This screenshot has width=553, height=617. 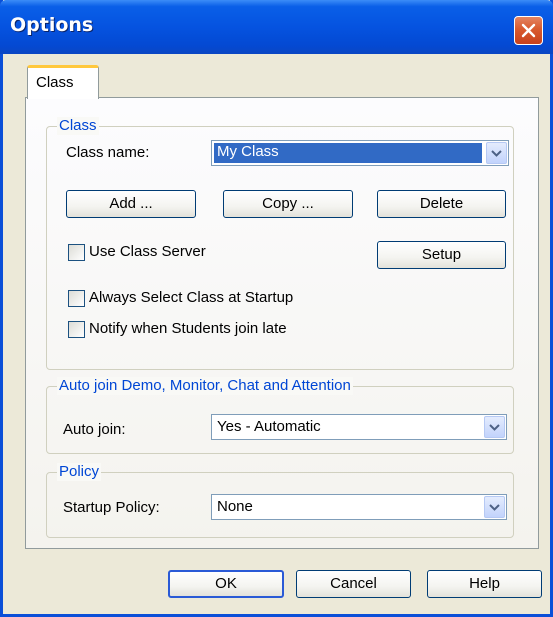 I want to click on tab-class-label: Class, so click(x=55, y=82).